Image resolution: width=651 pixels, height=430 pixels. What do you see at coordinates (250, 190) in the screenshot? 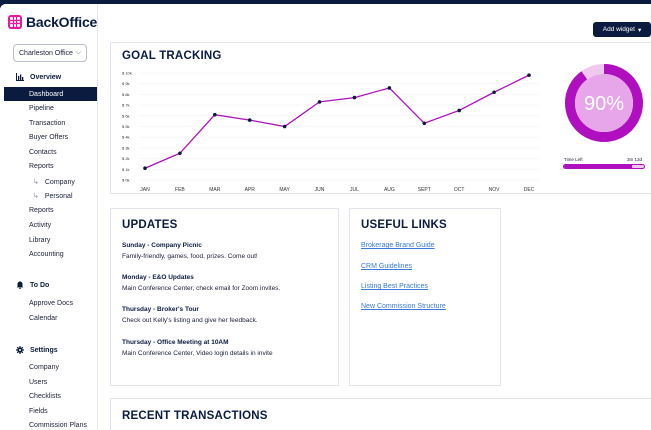
I see `x-tick-label: APR` at bounding box center [250, 190].